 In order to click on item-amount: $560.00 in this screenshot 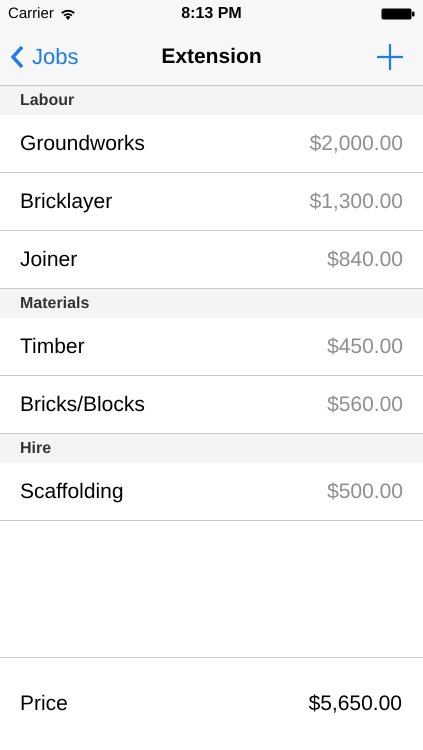, I will do `click(365, 405)`.